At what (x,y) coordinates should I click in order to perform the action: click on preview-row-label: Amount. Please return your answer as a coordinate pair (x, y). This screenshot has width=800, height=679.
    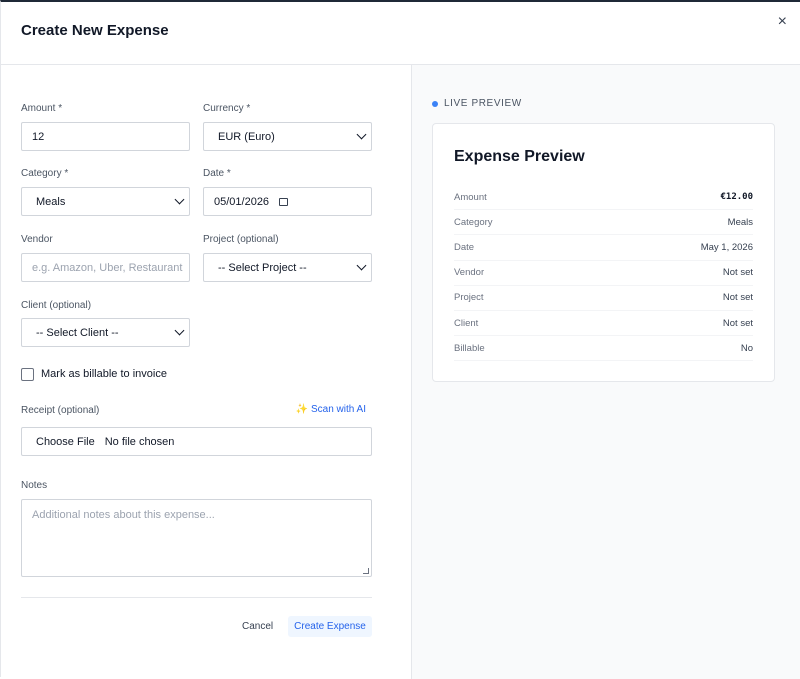
    Looking at the image, I should click on (470, 197).